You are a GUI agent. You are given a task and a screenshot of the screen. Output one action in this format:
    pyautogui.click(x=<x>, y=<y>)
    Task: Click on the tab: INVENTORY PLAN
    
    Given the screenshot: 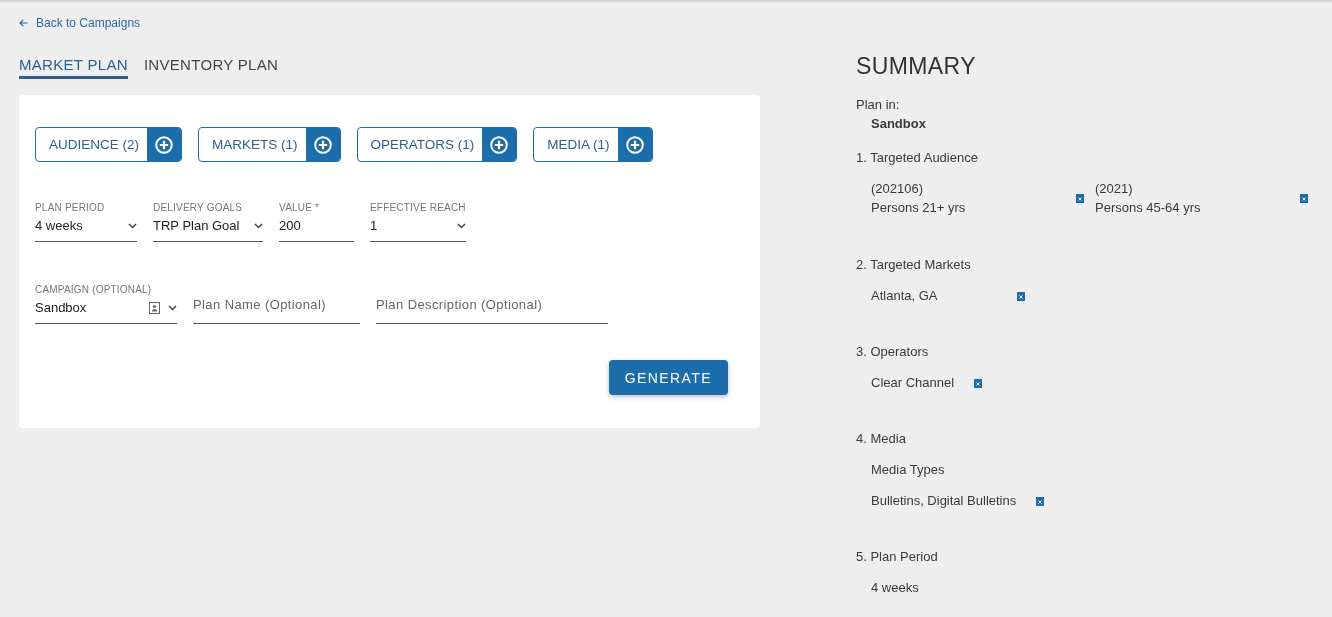 What is the action you would take?
    pyautogui.click(x=211, y=67)
    